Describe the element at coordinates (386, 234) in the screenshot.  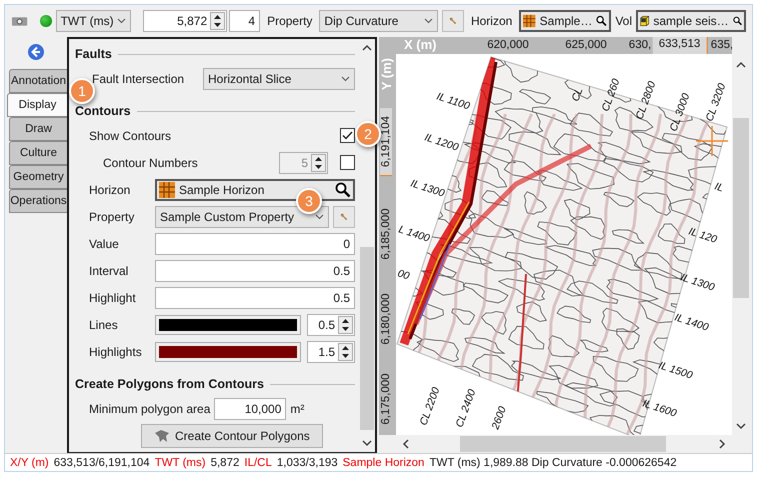
I see `tick-label: 6,185,000` at that location.